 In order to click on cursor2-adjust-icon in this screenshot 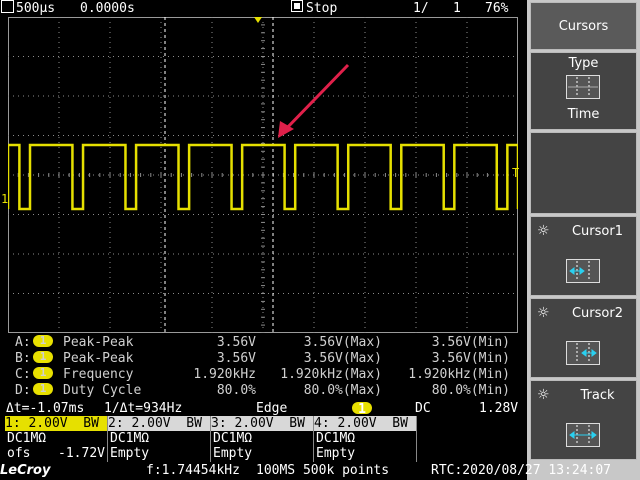, I will do `click(583, 353)`.